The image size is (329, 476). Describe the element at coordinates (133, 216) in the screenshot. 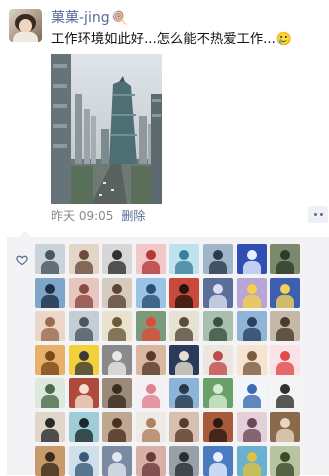

I see `delete-link: 删除` at that location.